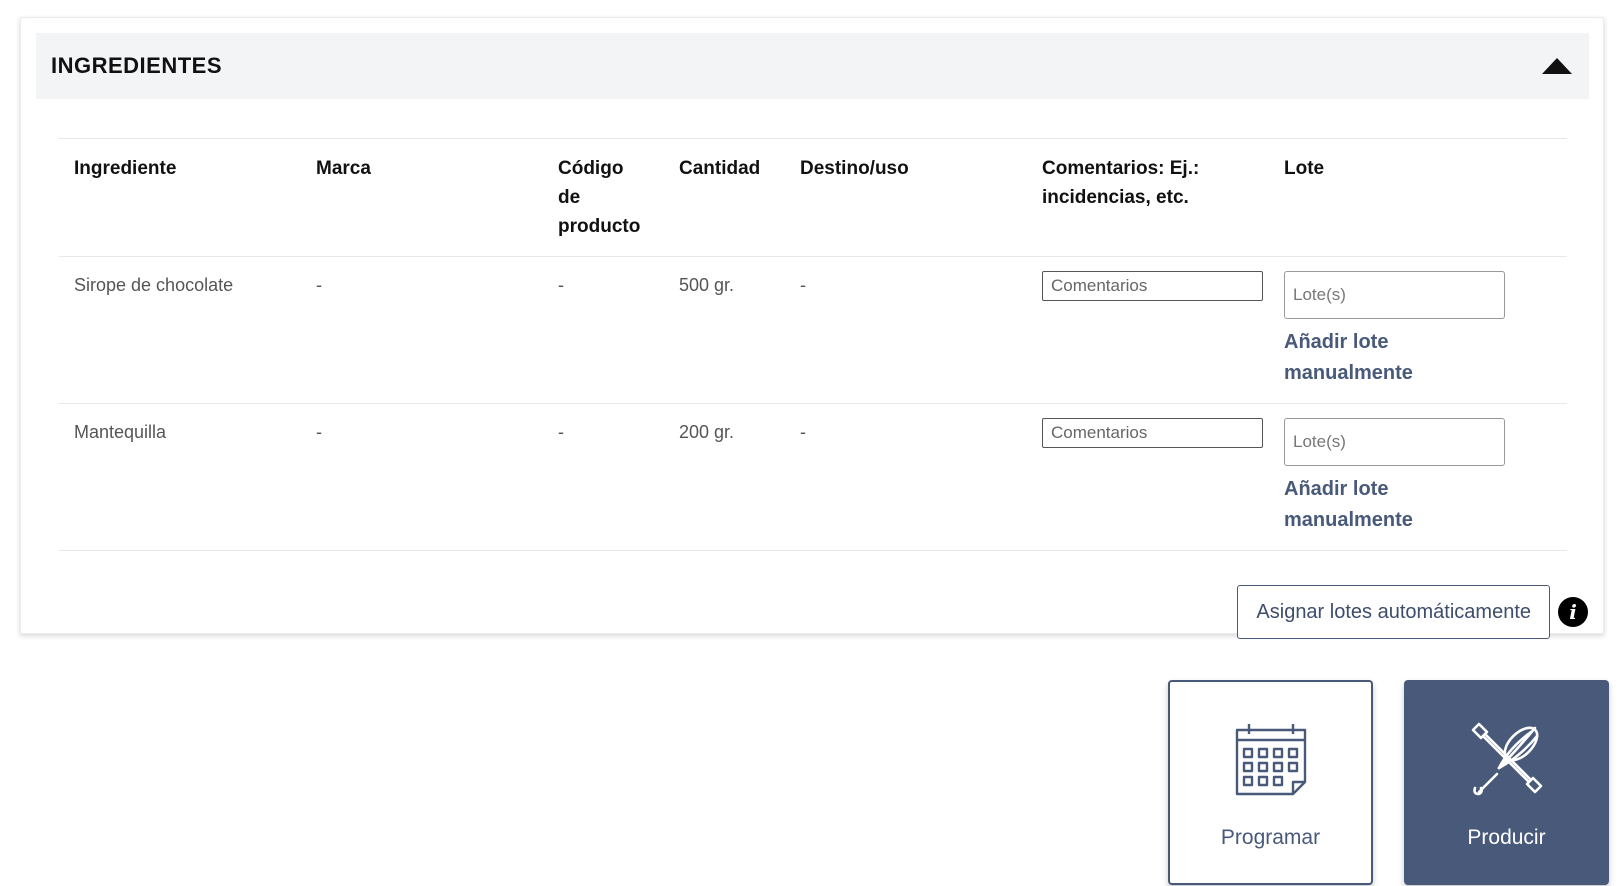 Image resolution: width=1621 pixels, height=886 pixels. What do you see at coordinates (707, 432) in the screenshot?
I see `cell-cantidad: 200 gr.` at bounding box center [707, 432].